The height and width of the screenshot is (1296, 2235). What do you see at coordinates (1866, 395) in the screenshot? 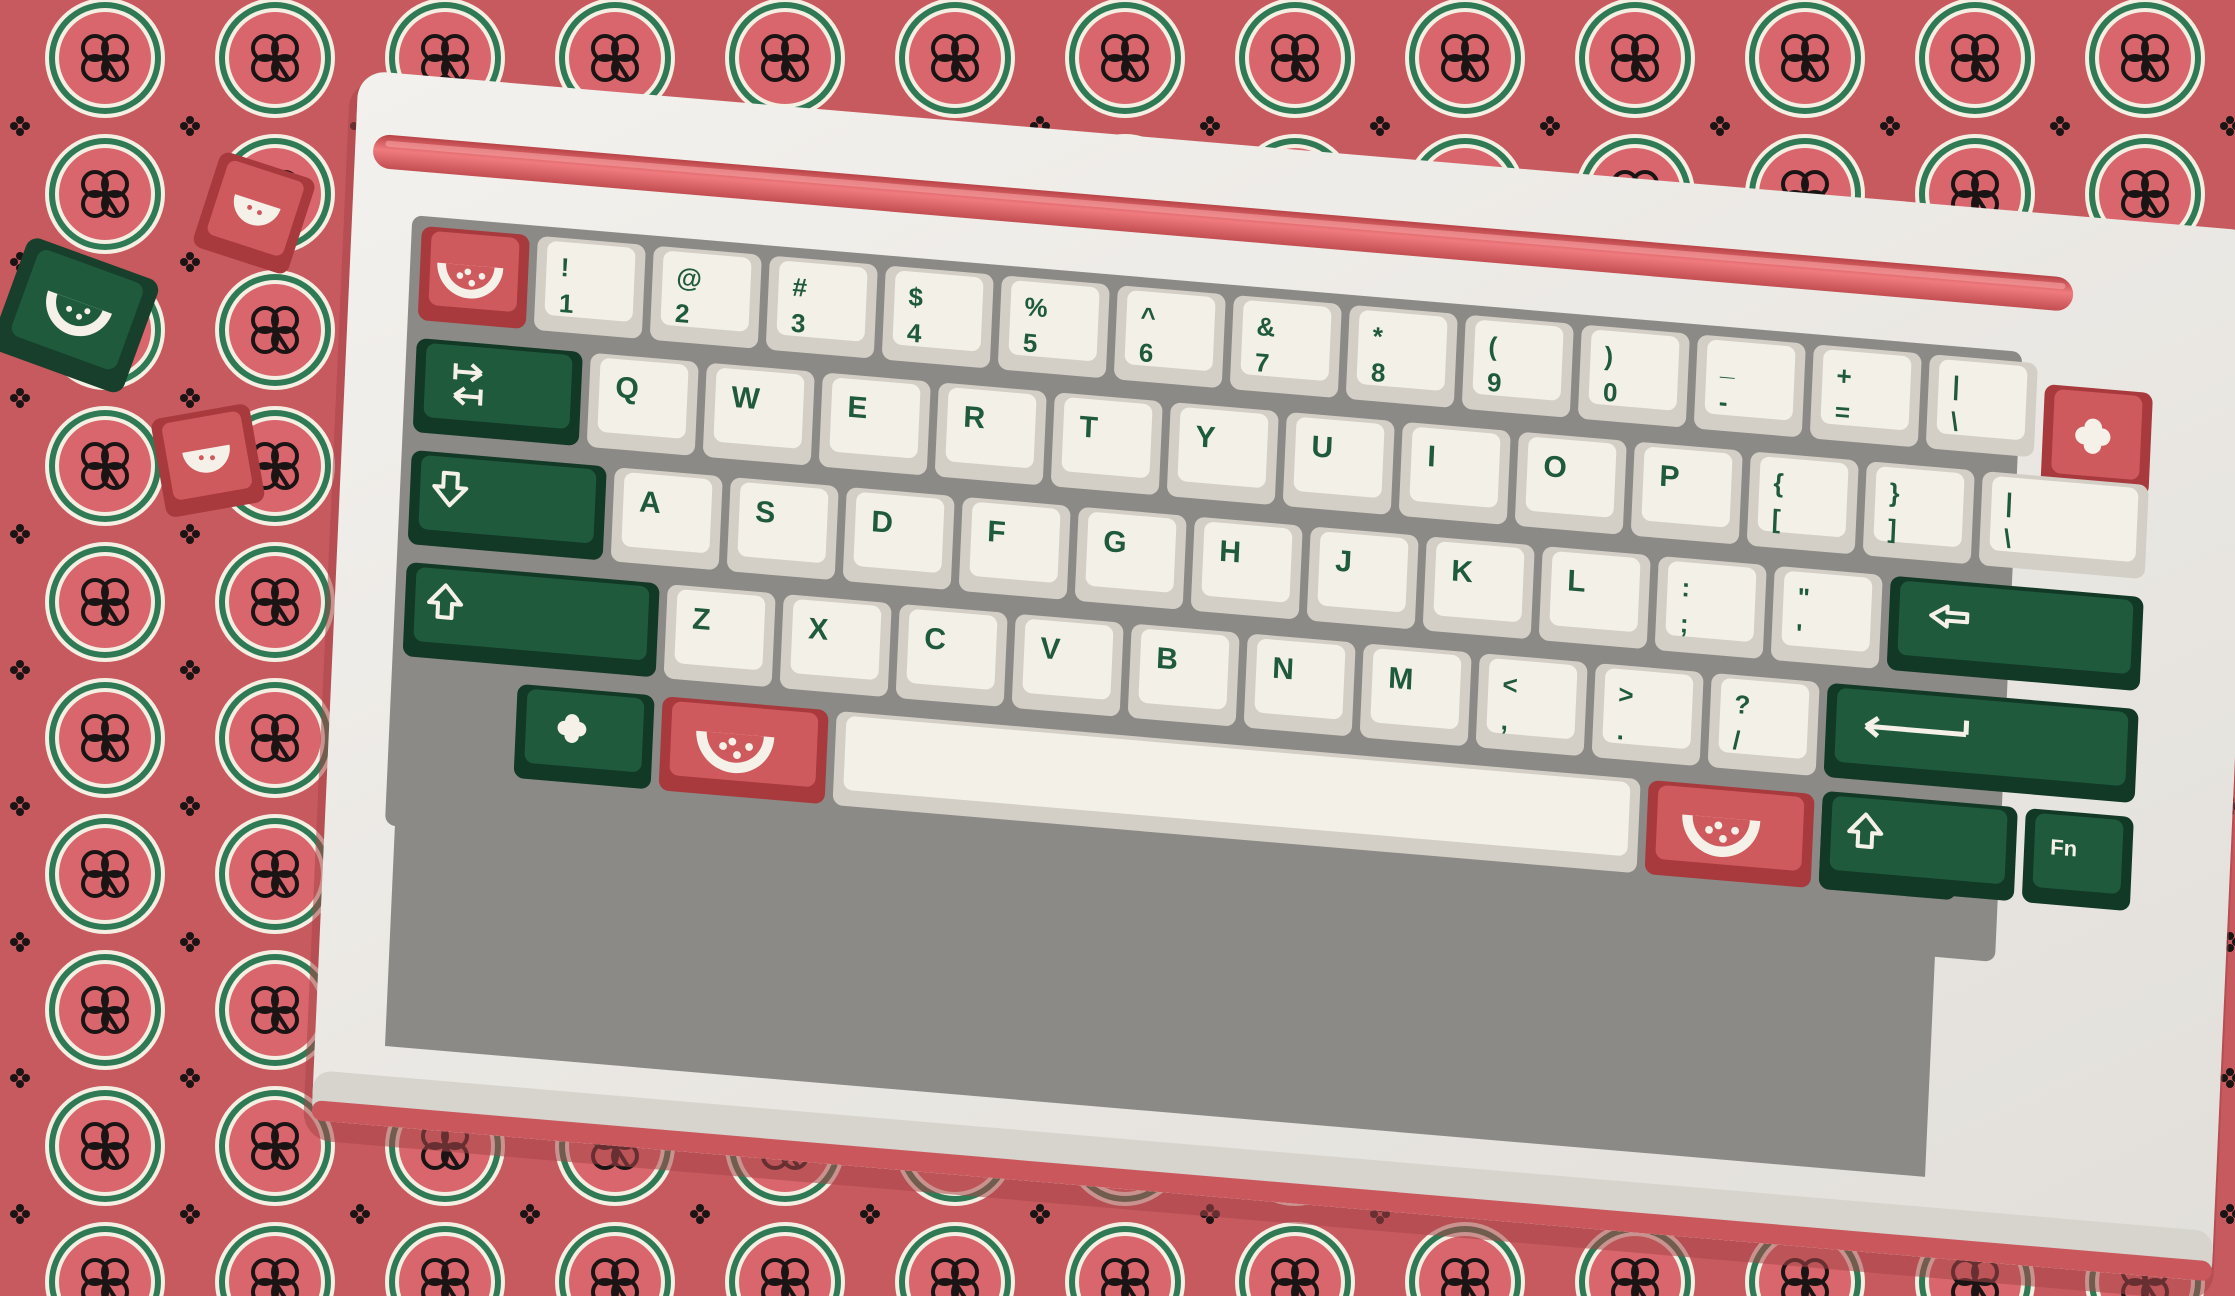
I see `key-number-11: +=` at bounding box center [1866, 395].